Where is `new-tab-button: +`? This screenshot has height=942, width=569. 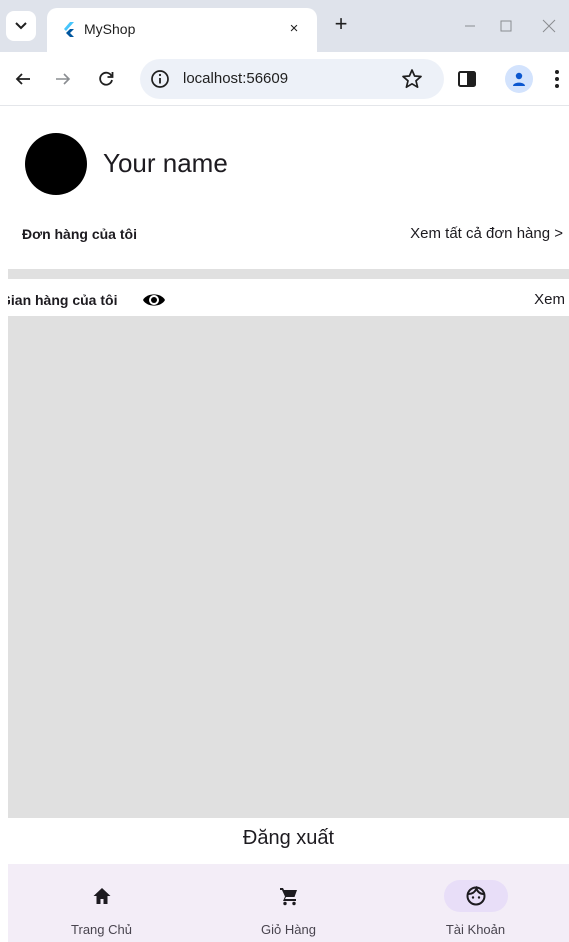 new-tab-button: + is located at coordinates (341, 25).